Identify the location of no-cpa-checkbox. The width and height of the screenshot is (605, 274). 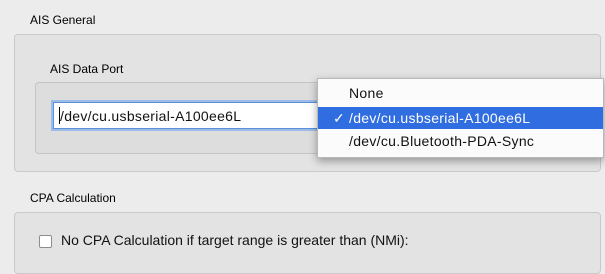
(45, 241).